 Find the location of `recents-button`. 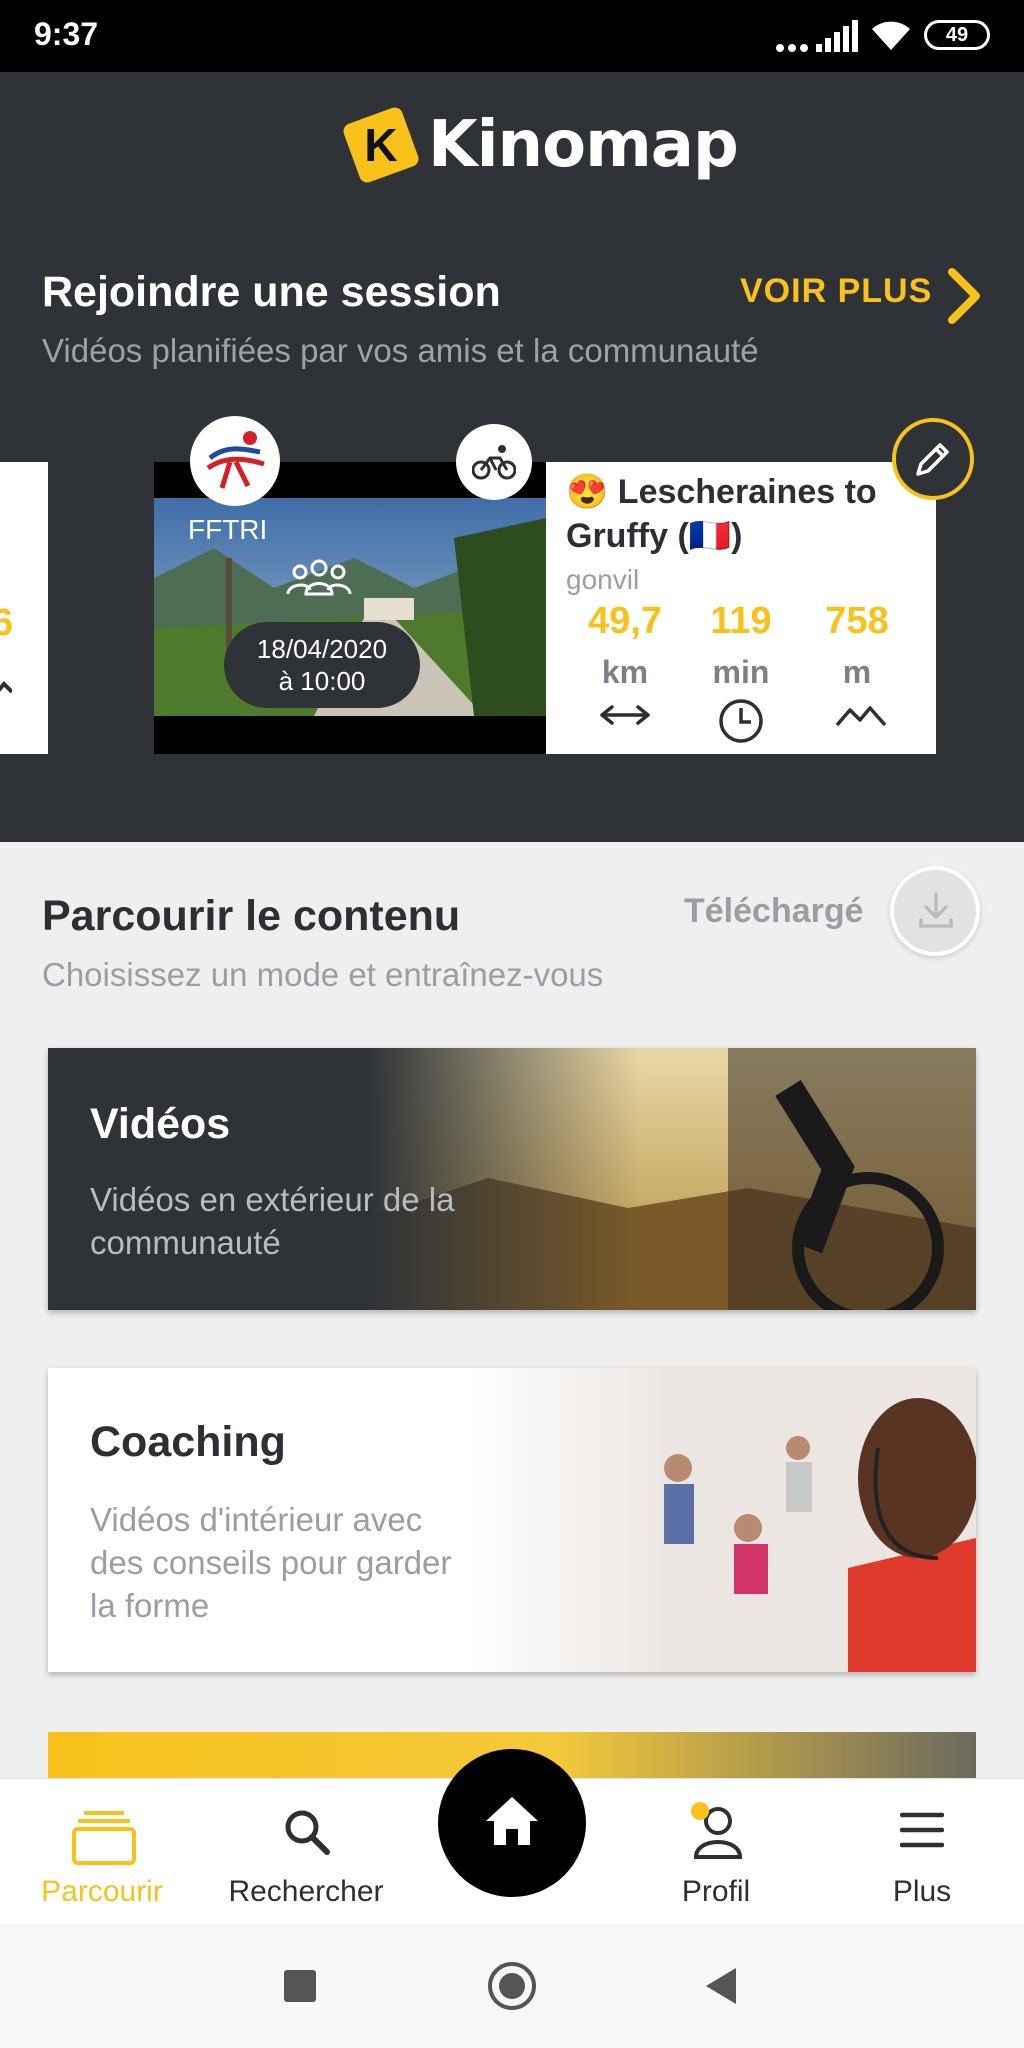

recents-button is located at coordinates (300, 1986).